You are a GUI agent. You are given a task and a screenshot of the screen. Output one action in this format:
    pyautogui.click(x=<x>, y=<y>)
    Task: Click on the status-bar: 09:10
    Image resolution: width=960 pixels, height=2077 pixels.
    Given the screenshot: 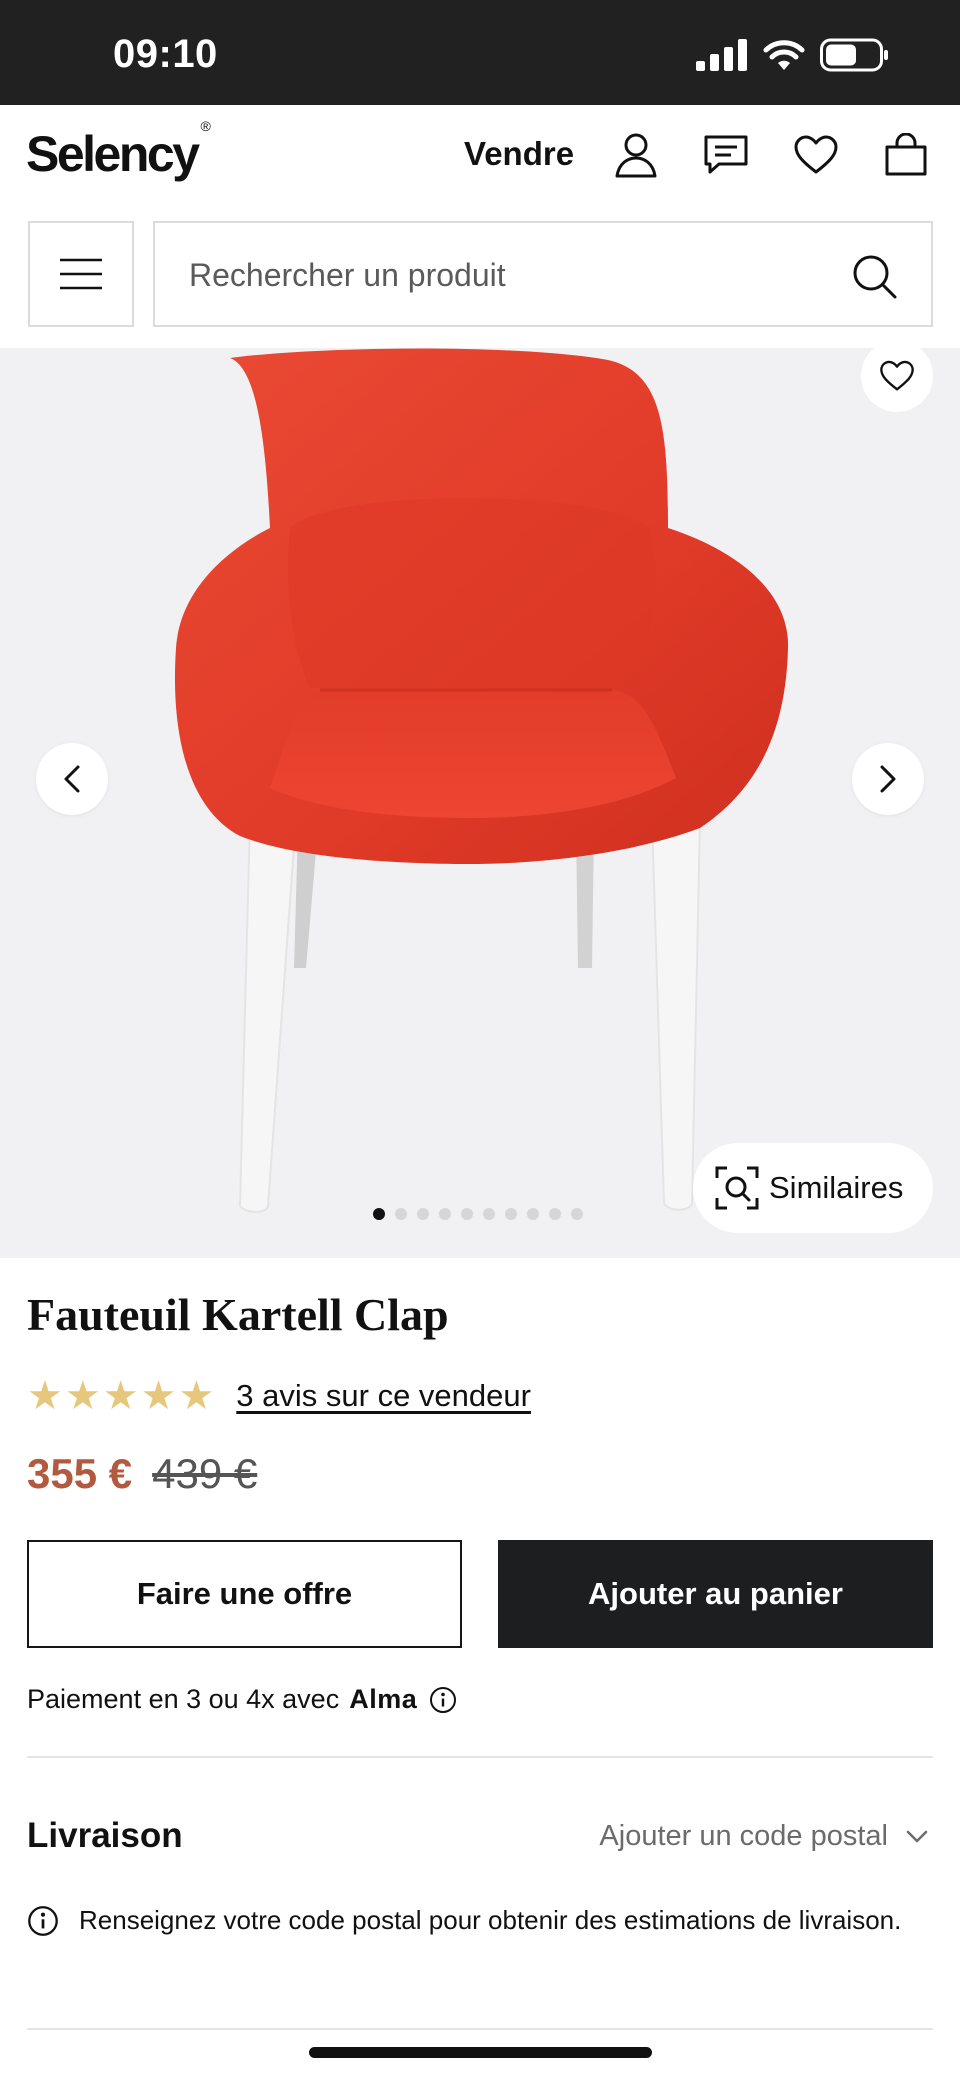 What is the action you would take?
    pyautogui.click(x=480, y=52)
    